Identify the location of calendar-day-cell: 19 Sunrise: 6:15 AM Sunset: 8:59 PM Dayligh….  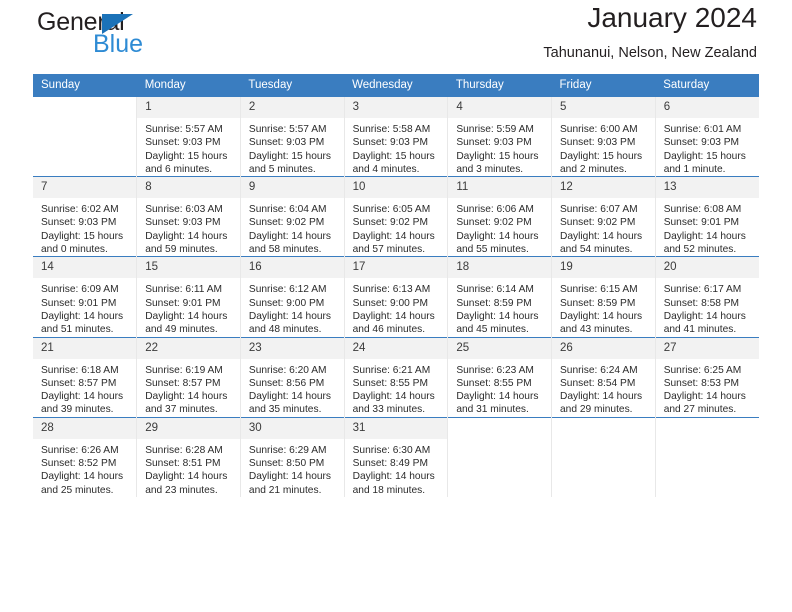
(603, 297).